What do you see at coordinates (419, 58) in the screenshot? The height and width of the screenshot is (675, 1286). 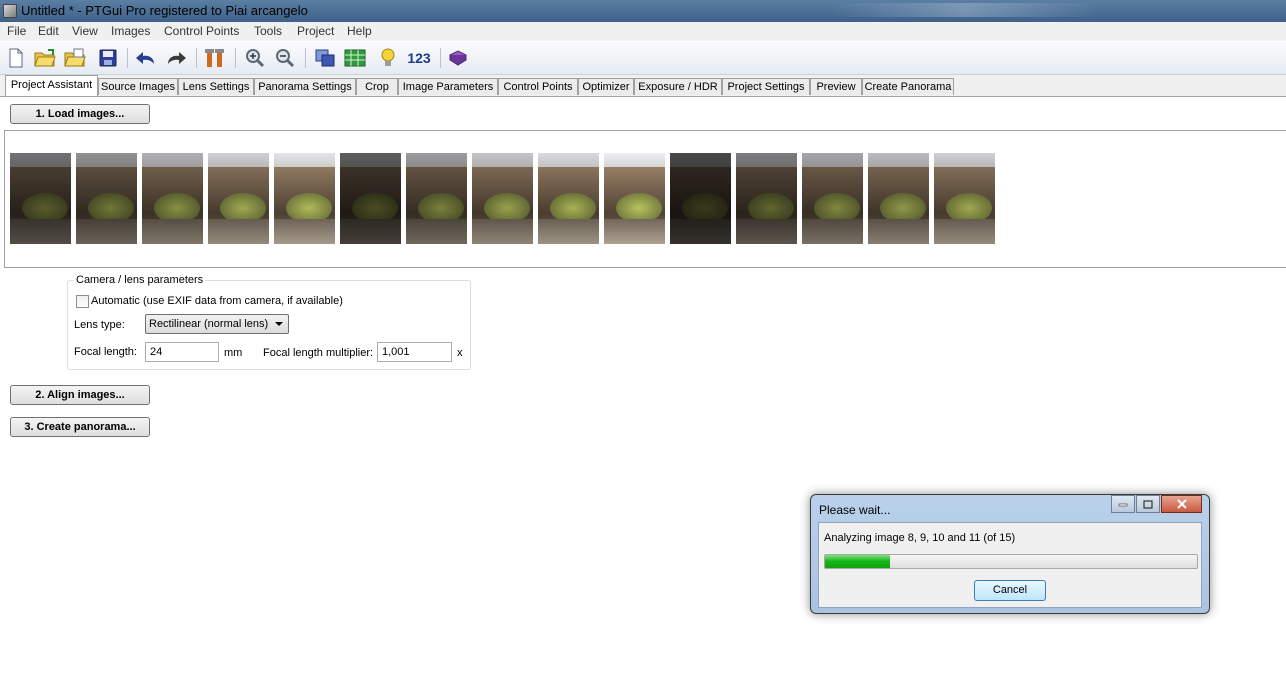 I see `numbering-icon: 123` at bounding box center [419, 58].